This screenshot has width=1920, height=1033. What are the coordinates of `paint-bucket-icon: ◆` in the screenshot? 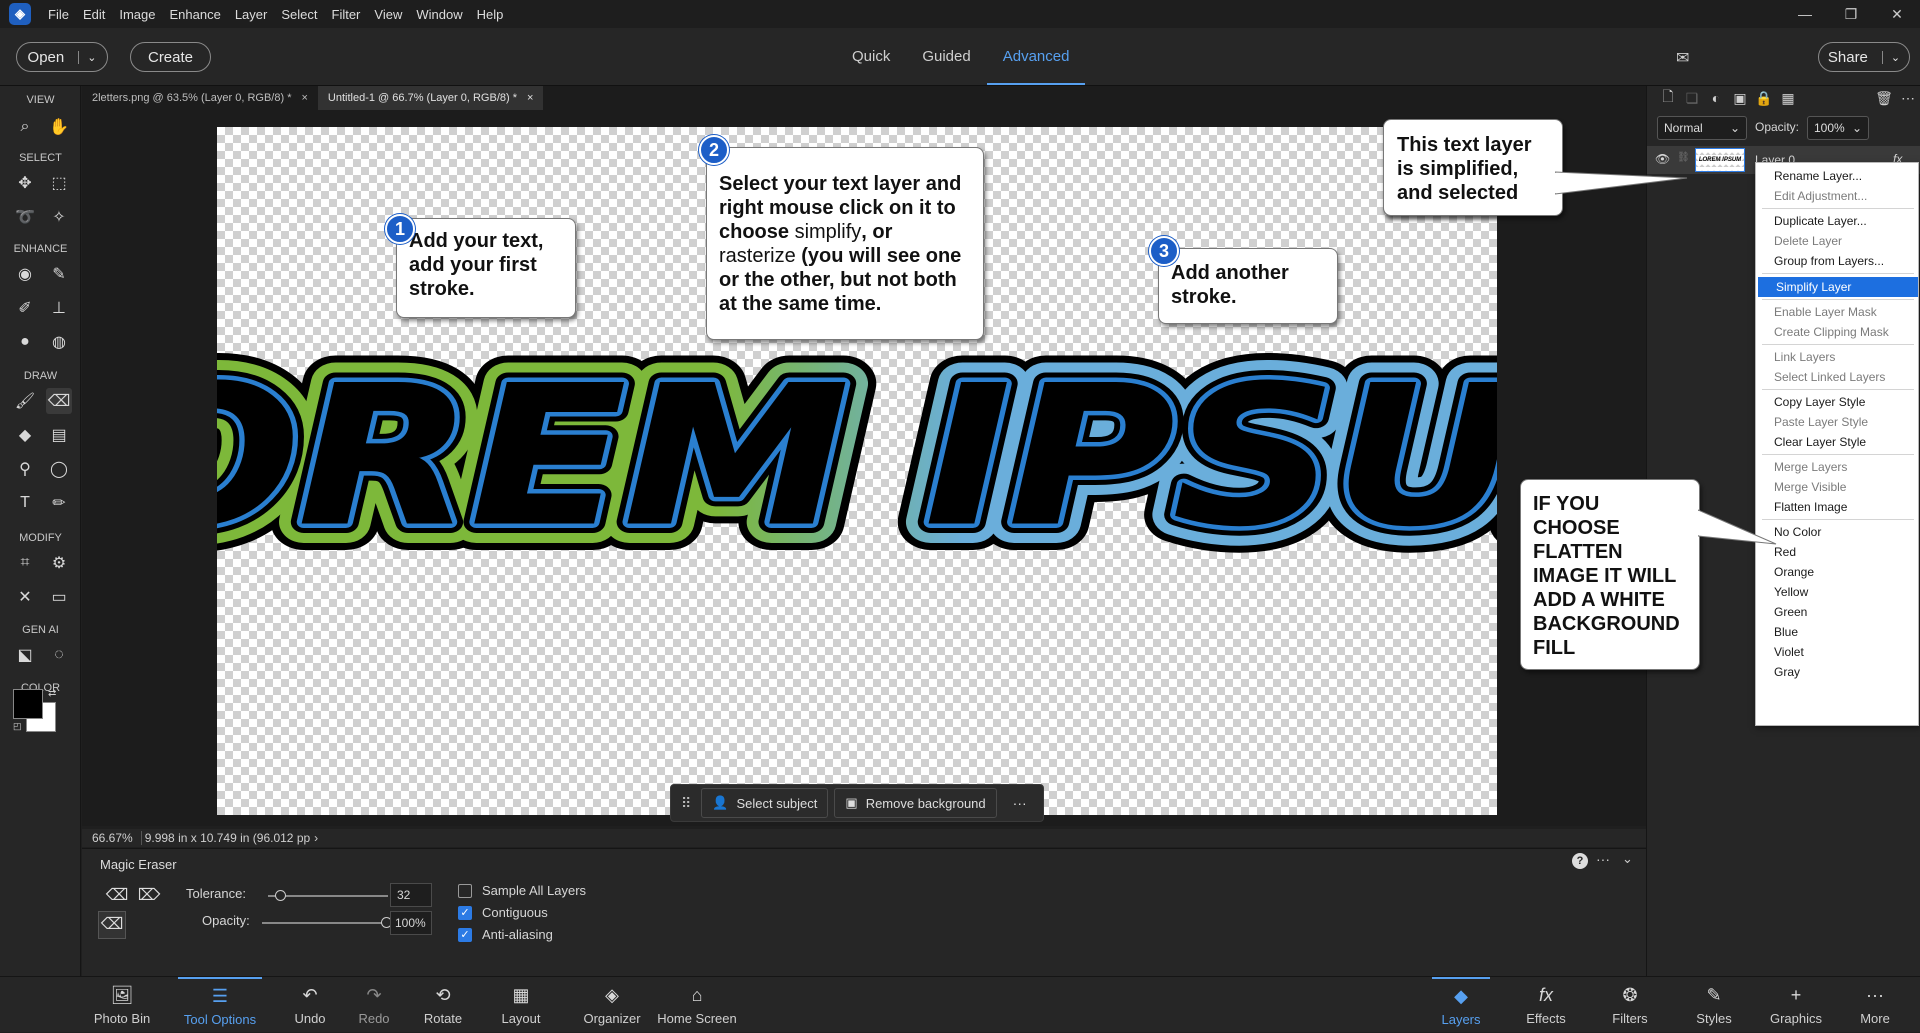 It's located at (25, 435).